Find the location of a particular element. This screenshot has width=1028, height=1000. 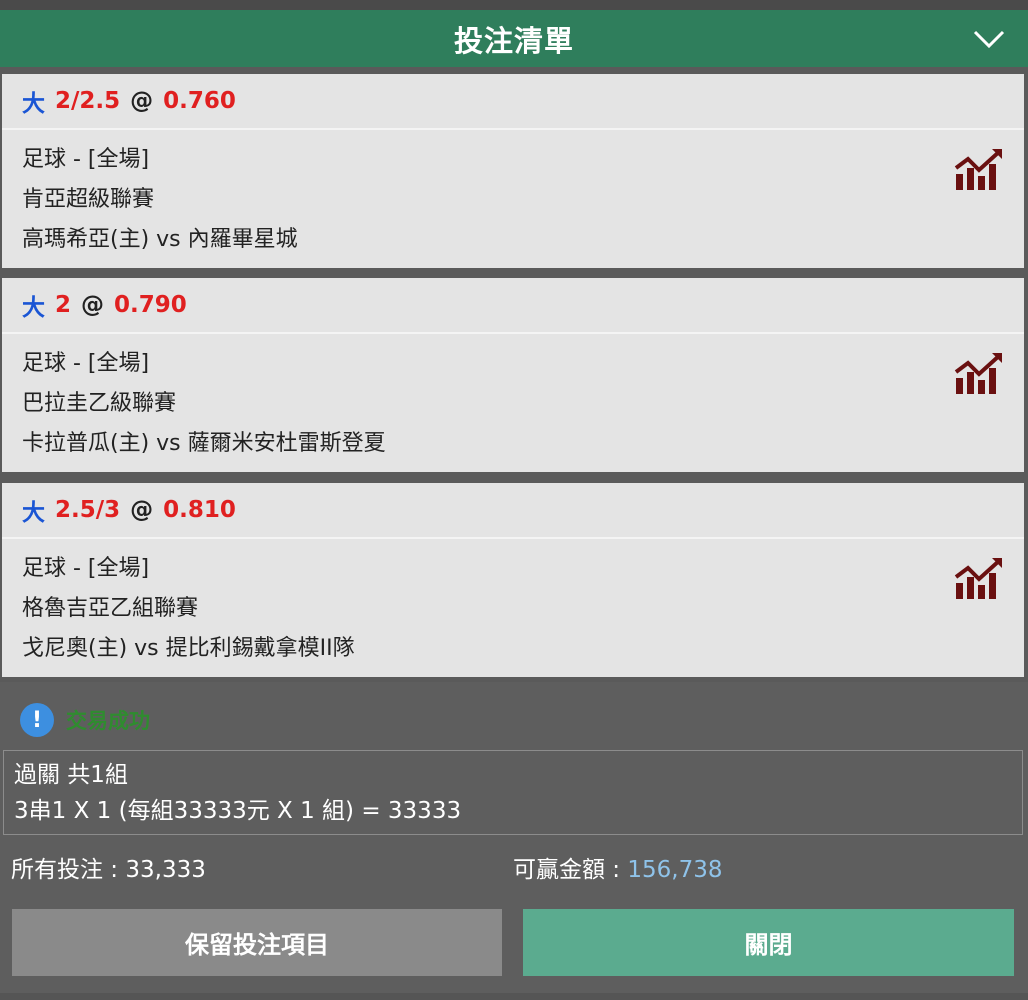

parlay-summary: 過關 共1組 3串1 X 1 (每組33333元 X 1 組) = 33333 is located at coordinates (513, 792).